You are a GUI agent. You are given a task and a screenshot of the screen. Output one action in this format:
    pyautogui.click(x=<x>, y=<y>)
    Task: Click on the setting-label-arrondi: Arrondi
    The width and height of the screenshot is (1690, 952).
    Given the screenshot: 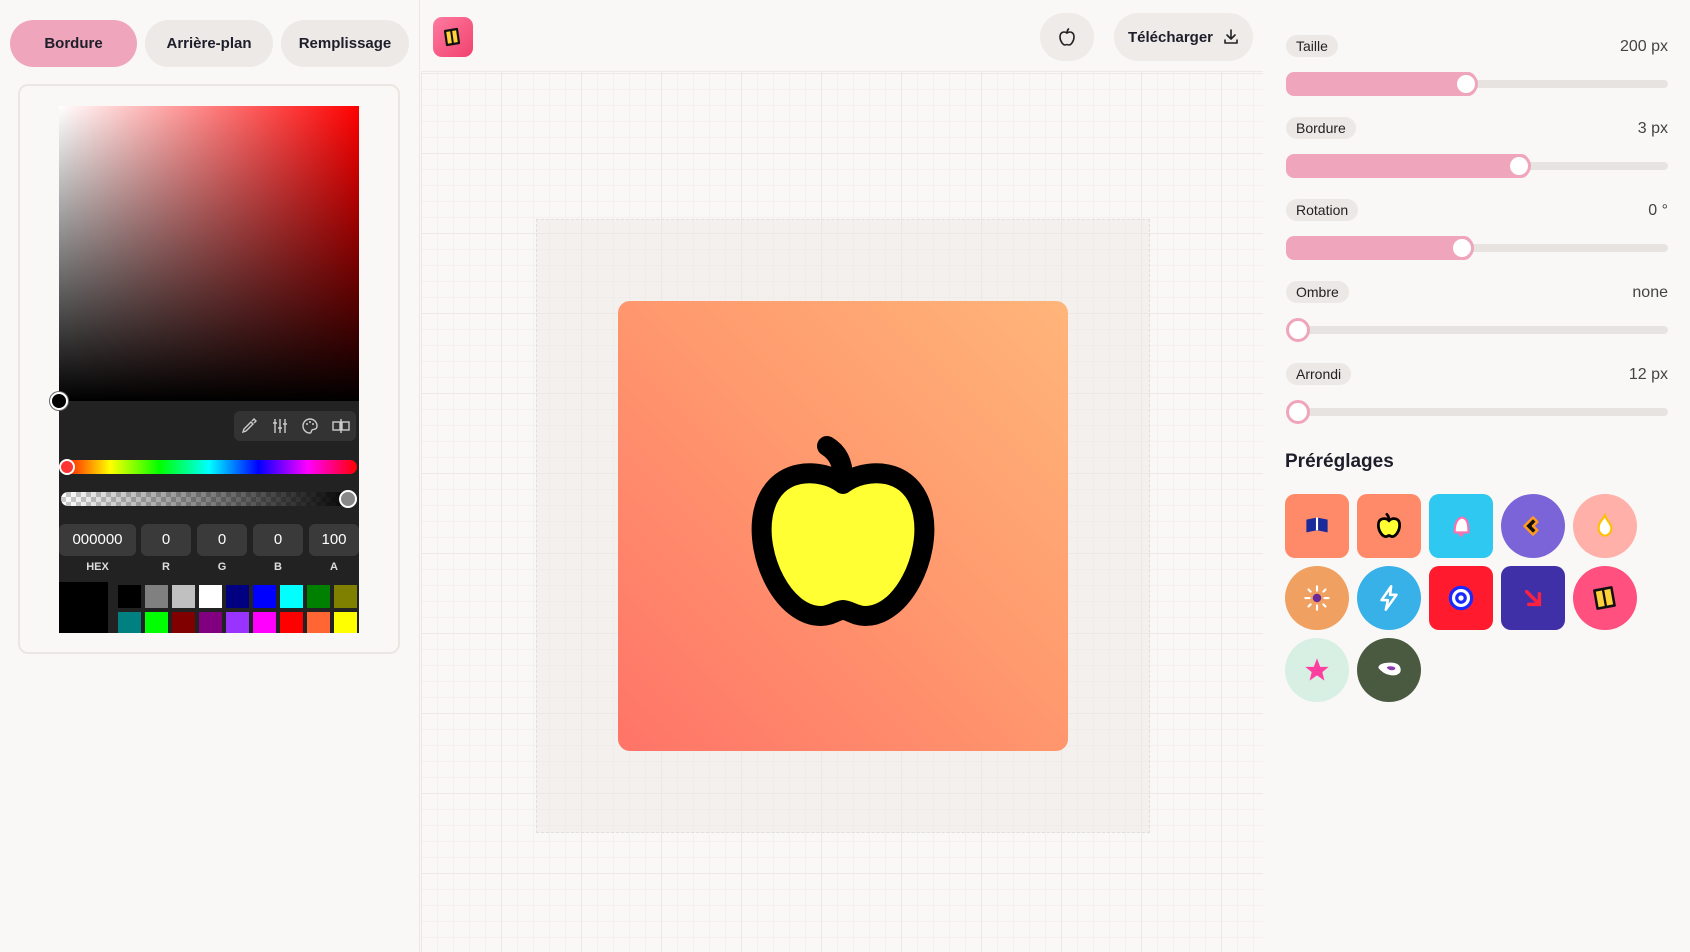 What is the action you would take?
    pyautogui.click(x=1319, y=374)
    